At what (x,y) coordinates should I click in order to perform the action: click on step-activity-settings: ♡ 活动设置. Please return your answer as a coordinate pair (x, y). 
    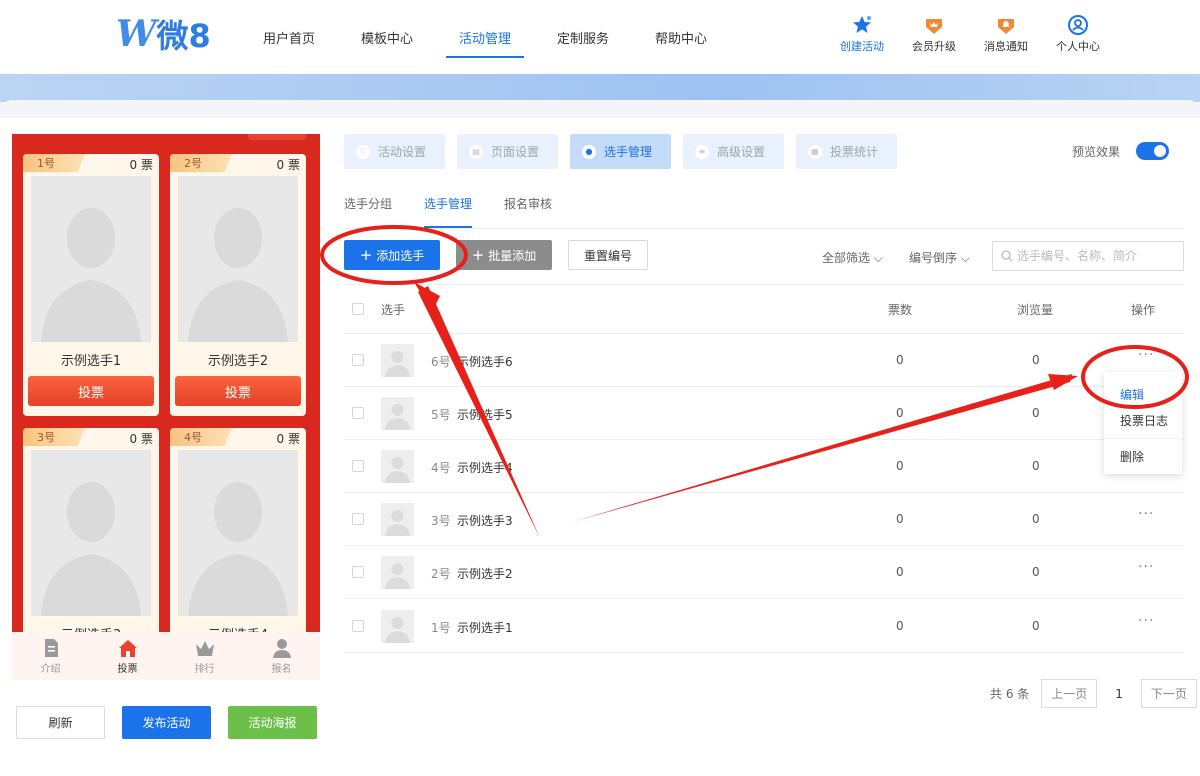
    Looking at the image, I should click on (394, 151).